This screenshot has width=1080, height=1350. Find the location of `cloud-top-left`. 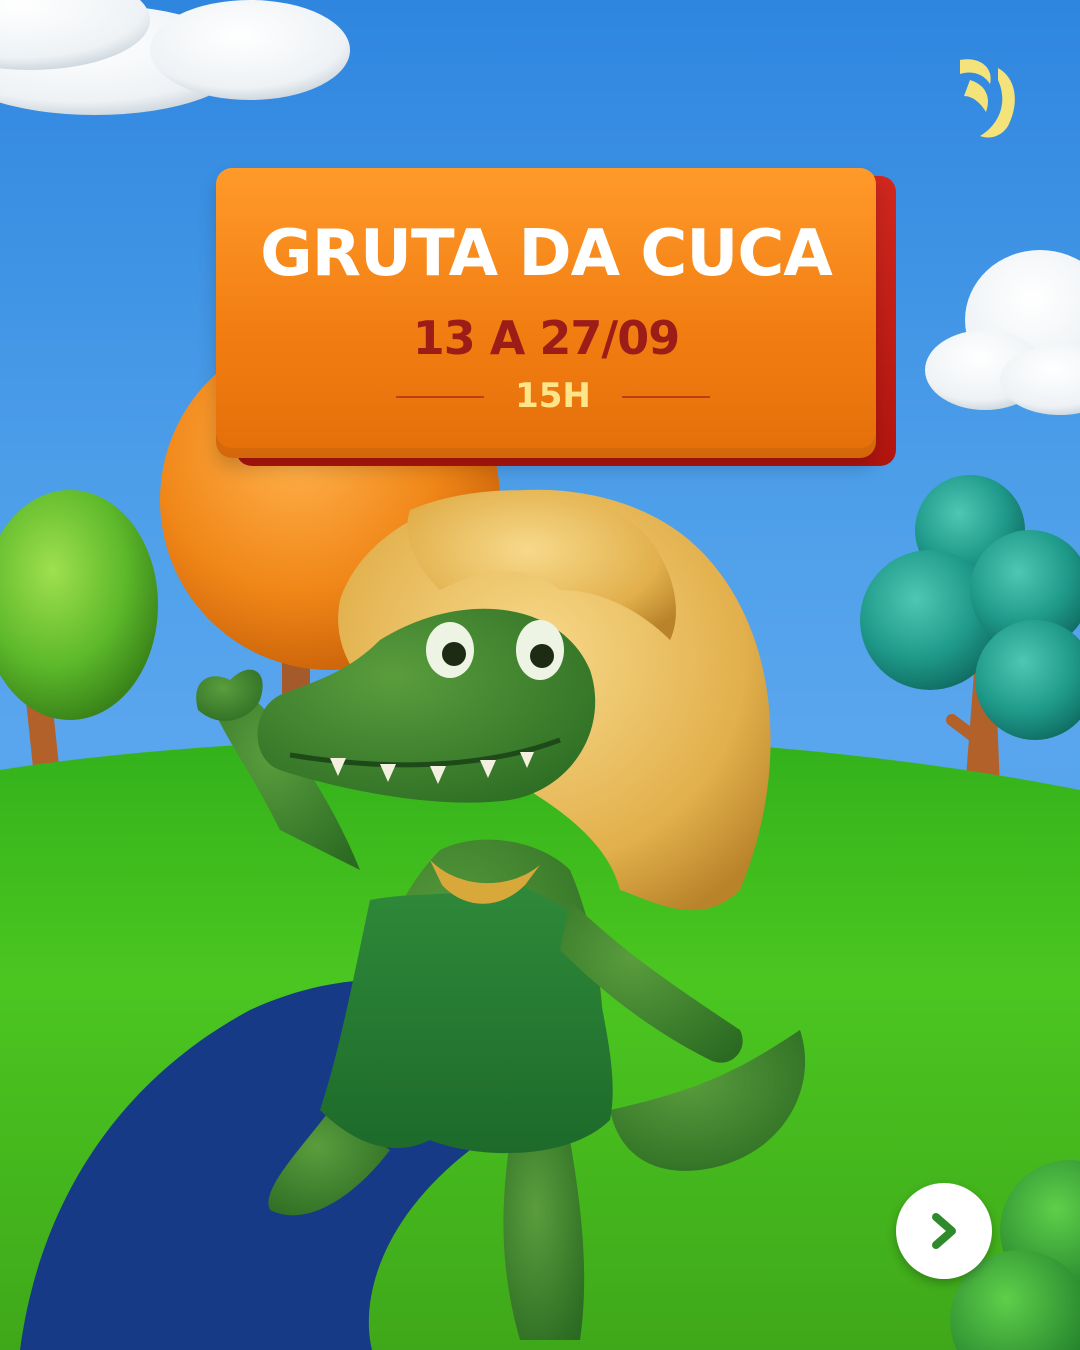

cloud-top-left is located at coordinates (175, 57).